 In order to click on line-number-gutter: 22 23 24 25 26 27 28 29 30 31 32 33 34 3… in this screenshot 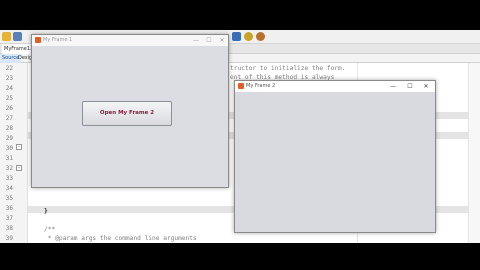, I will do `click(14, 153)`.